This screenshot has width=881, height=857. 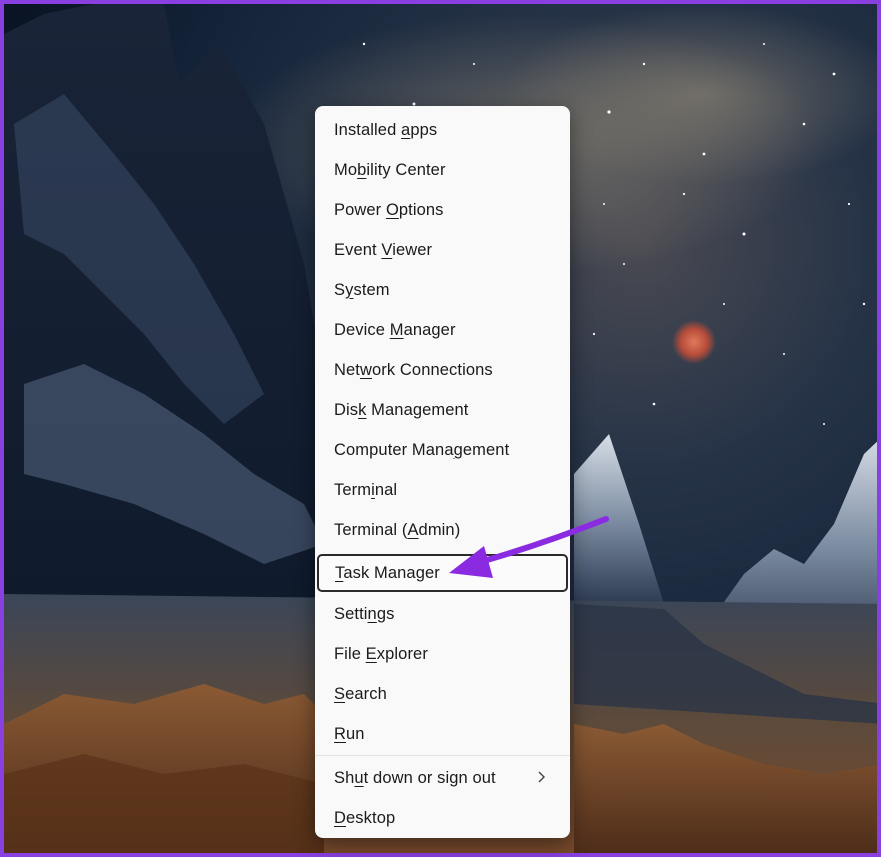 What do you see at coordinates (386, 129) in the screenshot?
I see `menu-item-label: Installed apps` at bounding box center [386, 129].